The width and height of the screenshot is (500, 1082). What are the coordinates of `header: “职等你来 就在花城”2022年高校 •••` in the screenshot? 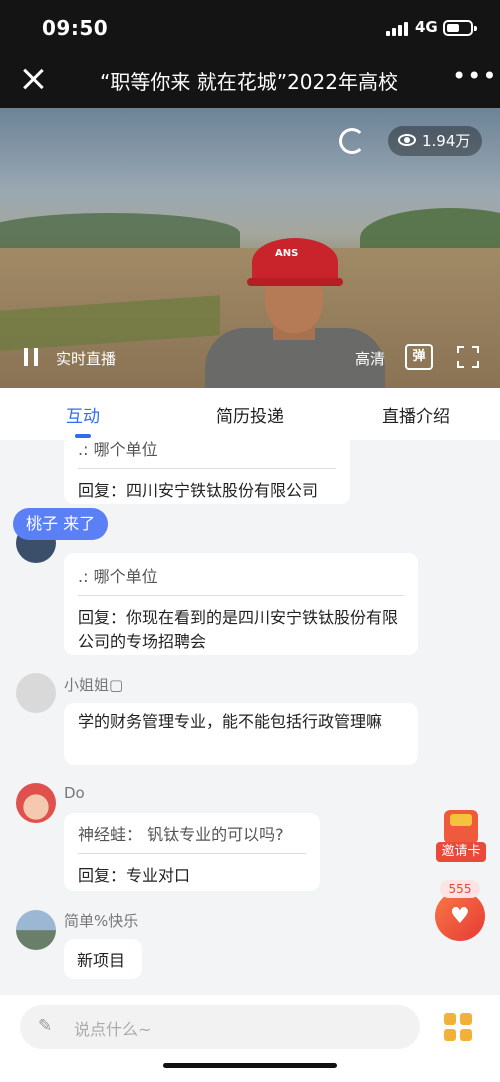 It's located at (250, 80).